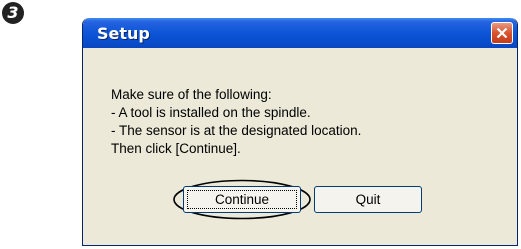  Describe the element at coordinates (300, 33) in the screenshot. I see `title-bar: Setup` at that location.